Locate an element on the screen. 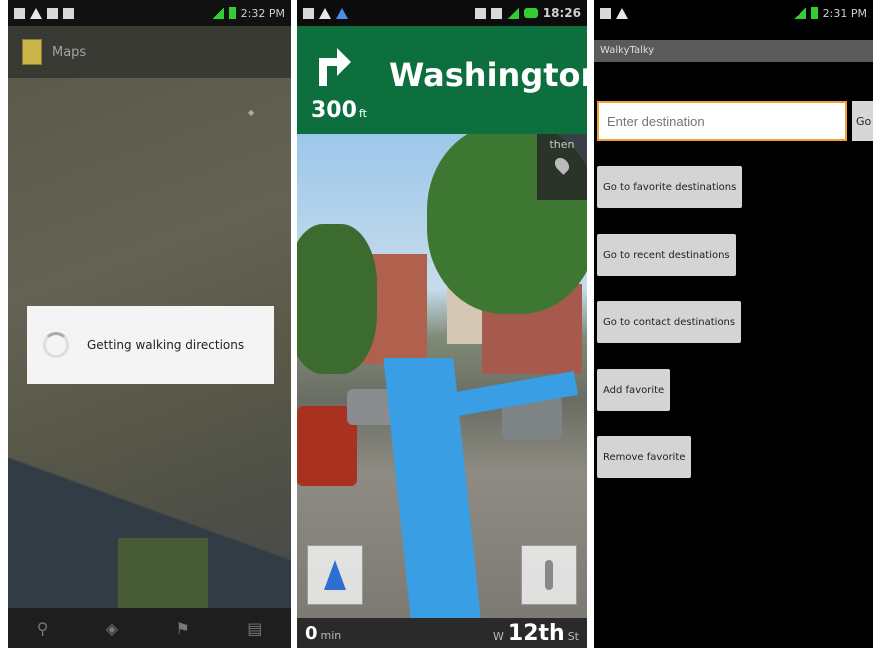 The height and width of the screenshot is (648, 873). my-location-button is located at coordinates (335, 575).